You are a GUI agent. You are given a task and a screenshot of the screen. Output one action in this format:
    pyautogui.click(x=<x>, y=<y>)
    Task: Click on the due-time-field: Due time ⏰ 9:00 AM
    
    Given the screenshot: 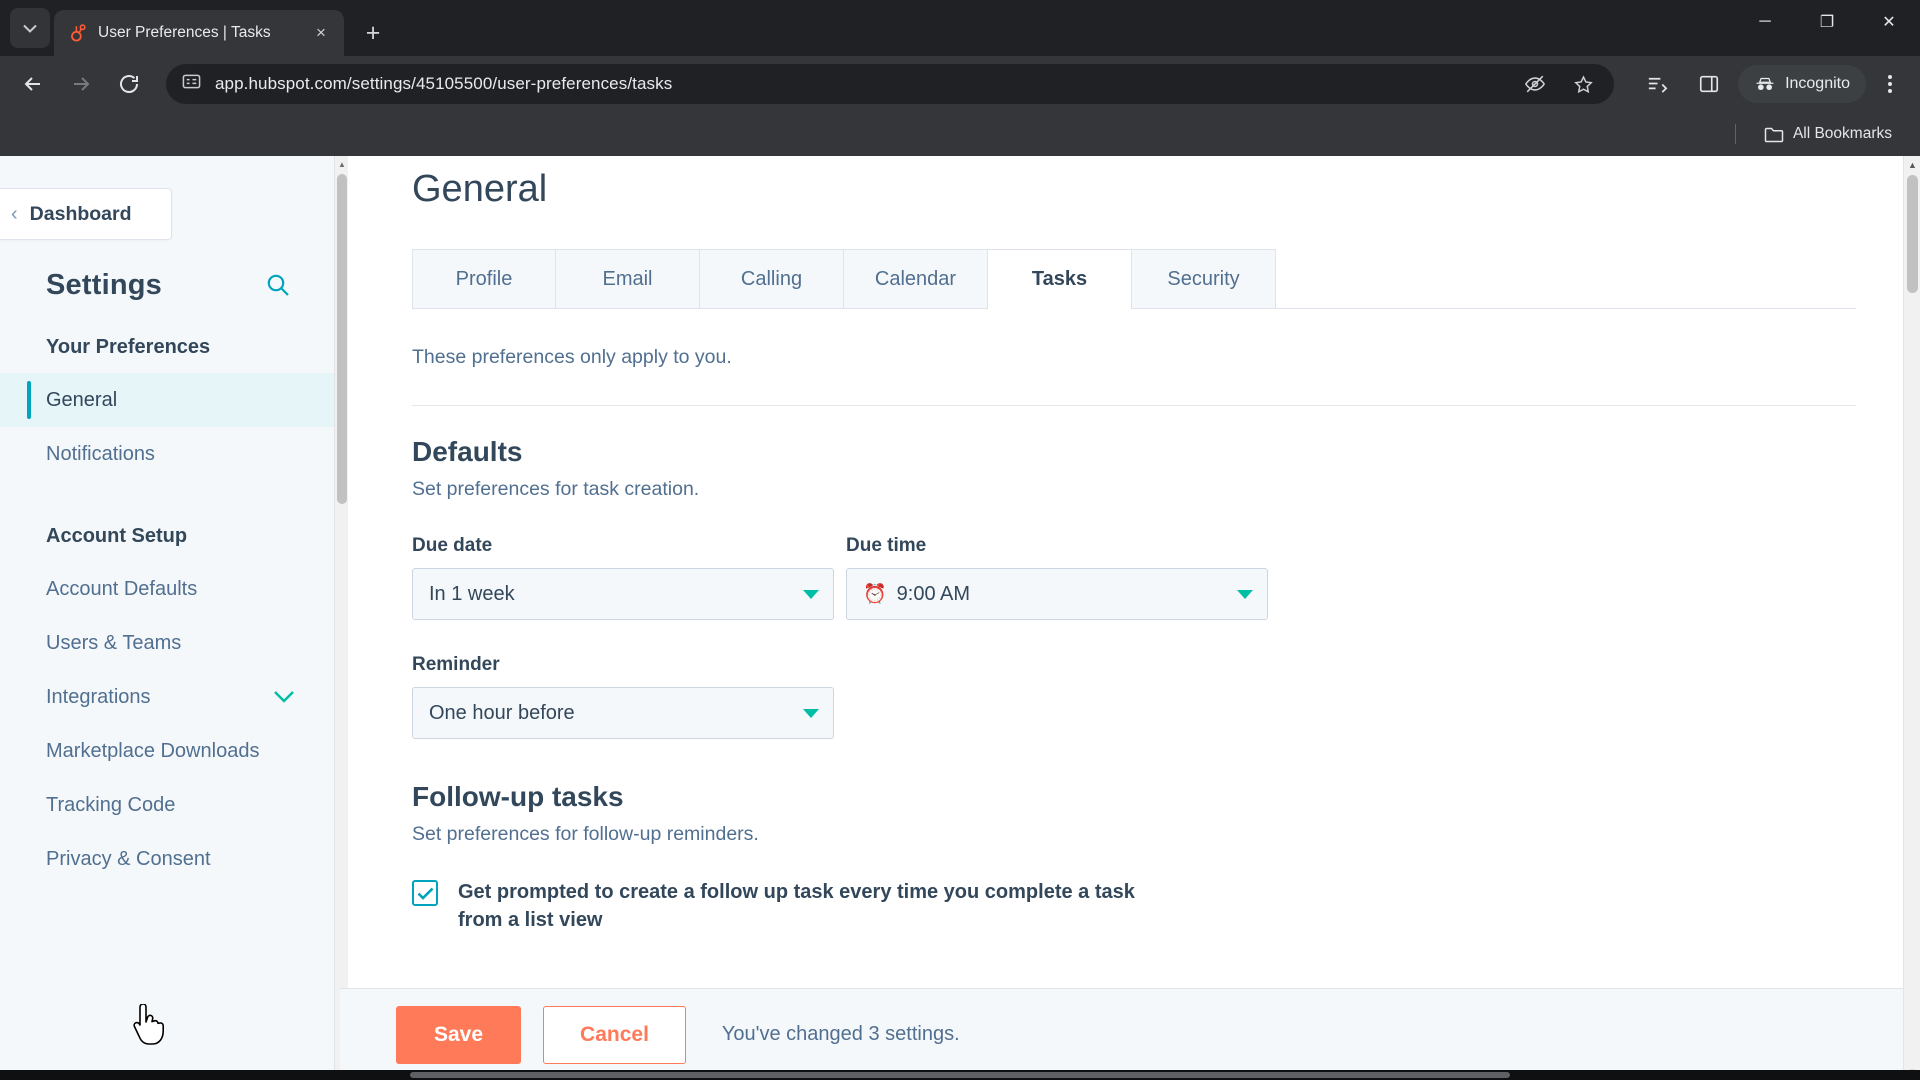 What is the action you would take?
    pyautogui.click(x=1057, y=577)
    